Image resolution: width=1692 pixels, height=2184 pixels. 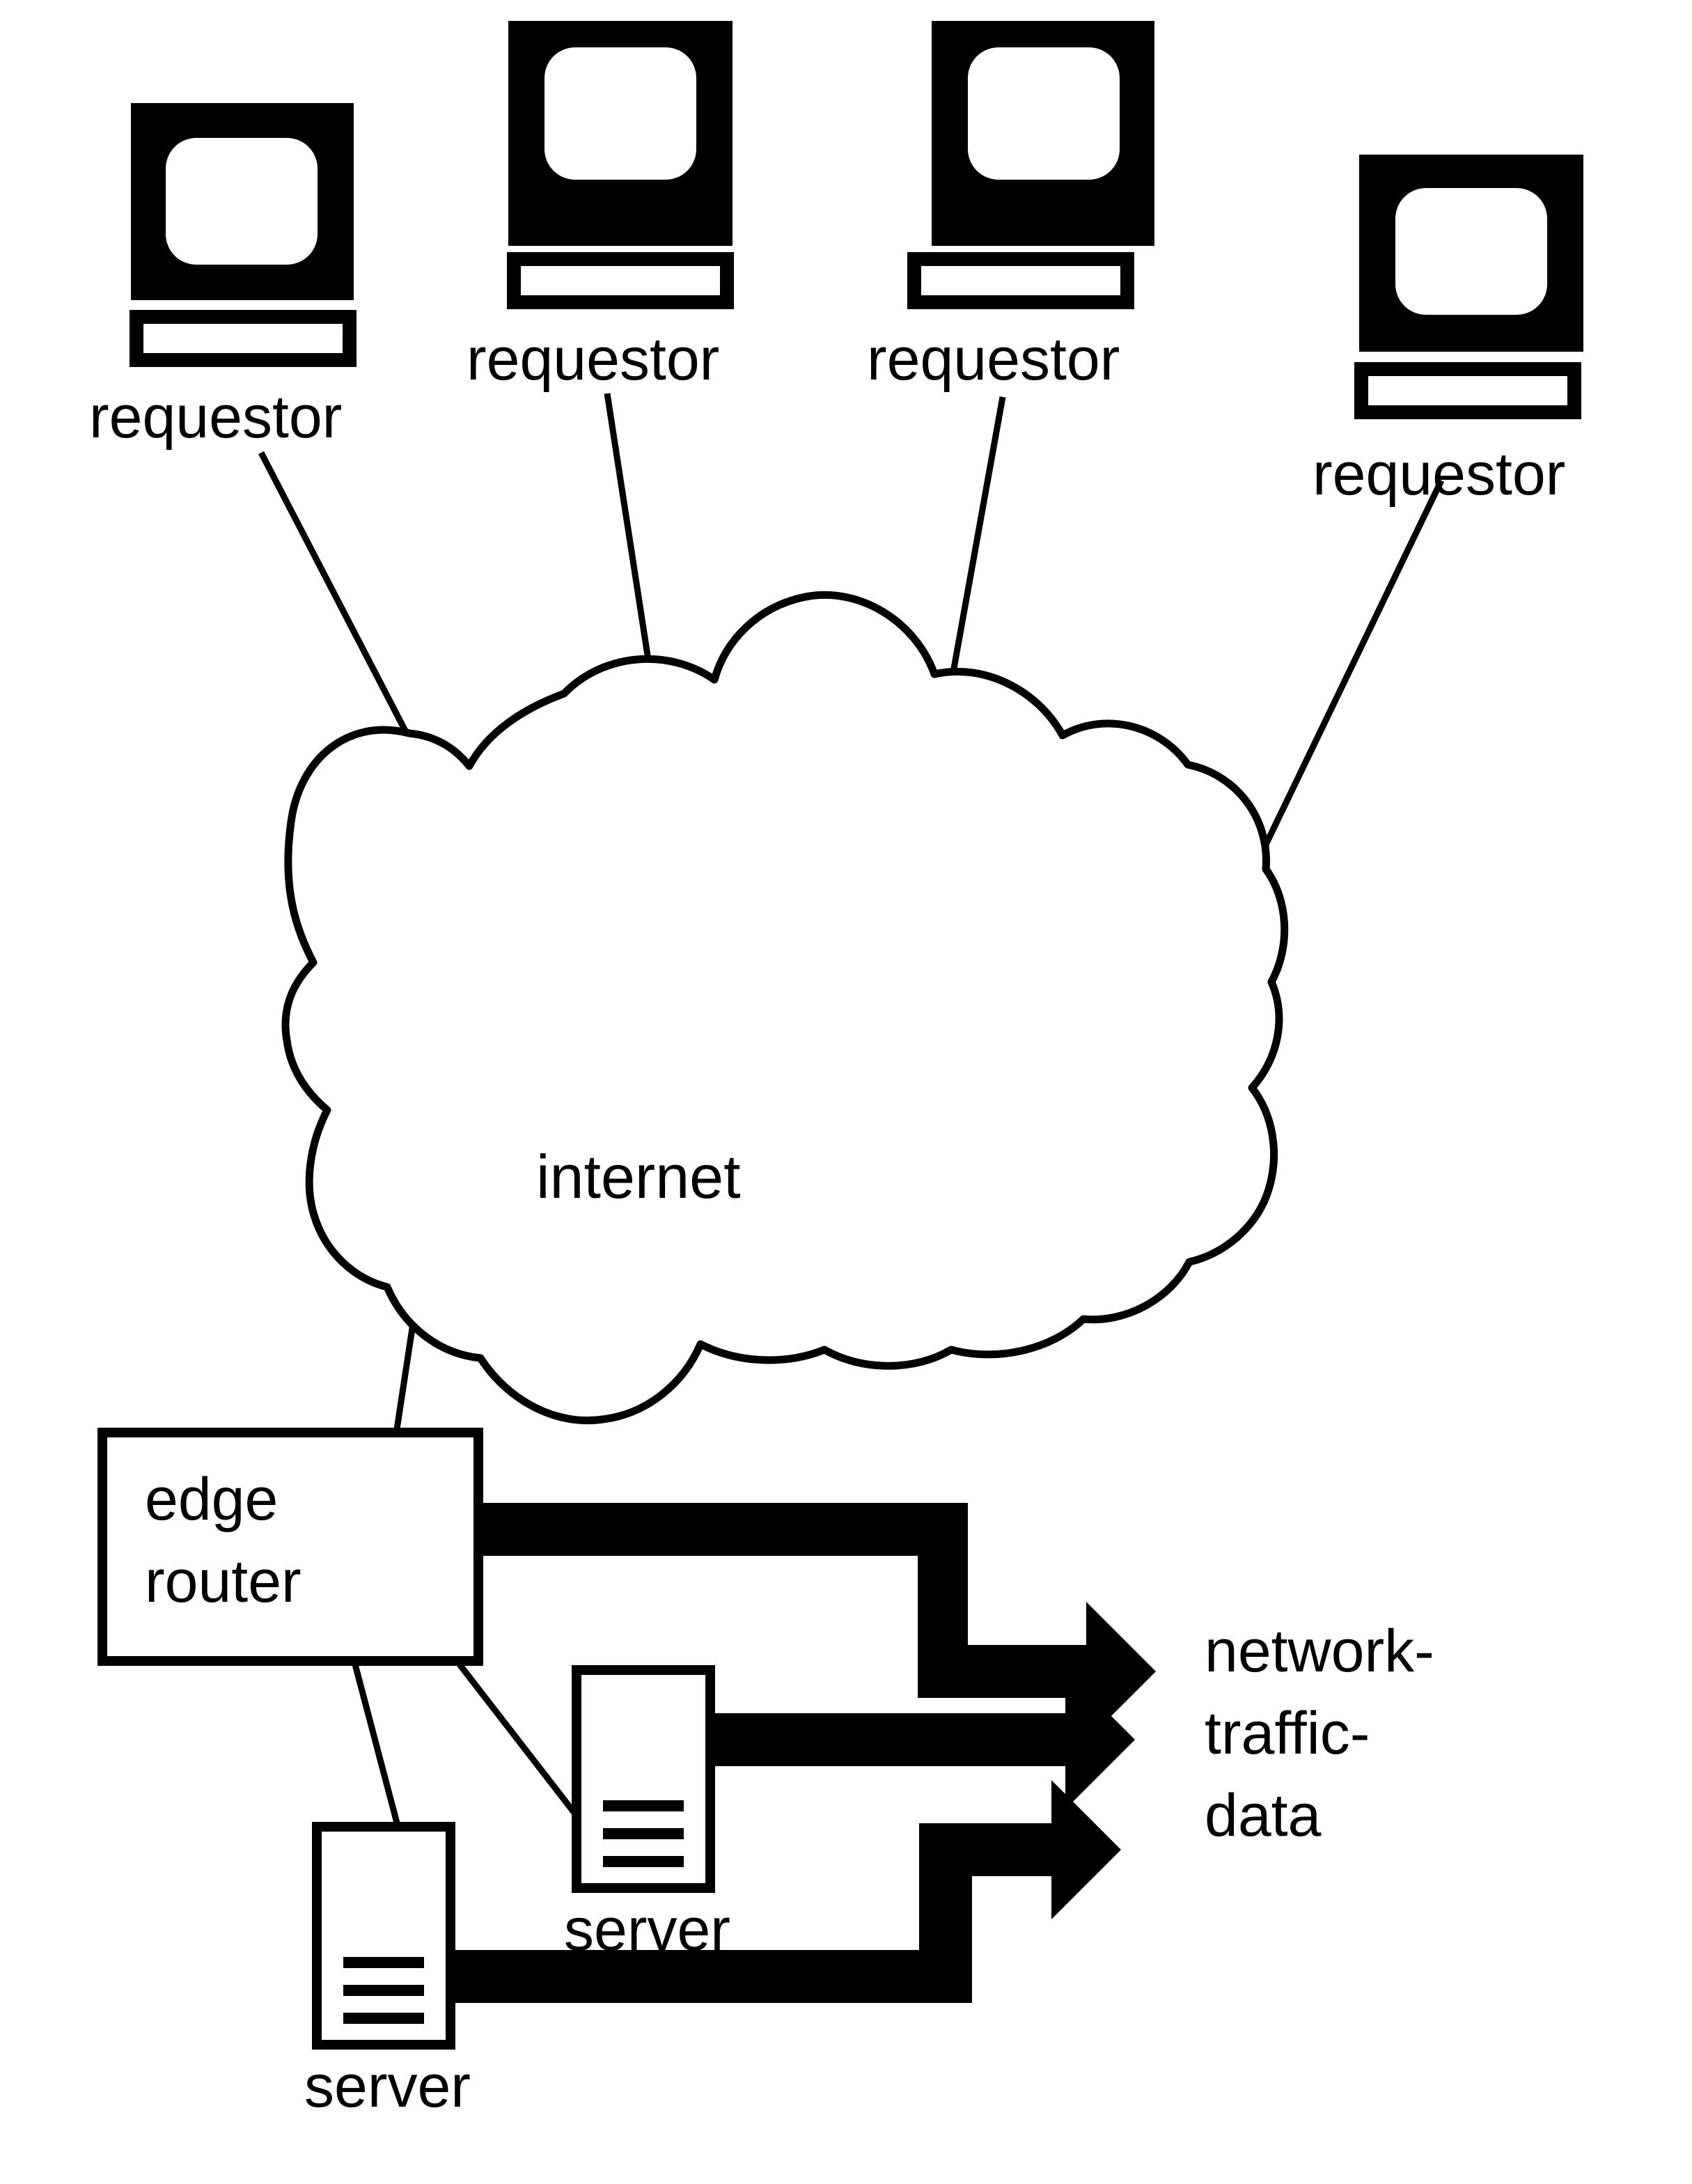 What do you see at coordinates (1010, 207) in the screenshot?
I see `requestor-3-node: requestor` at bounding box center [1010, 207].